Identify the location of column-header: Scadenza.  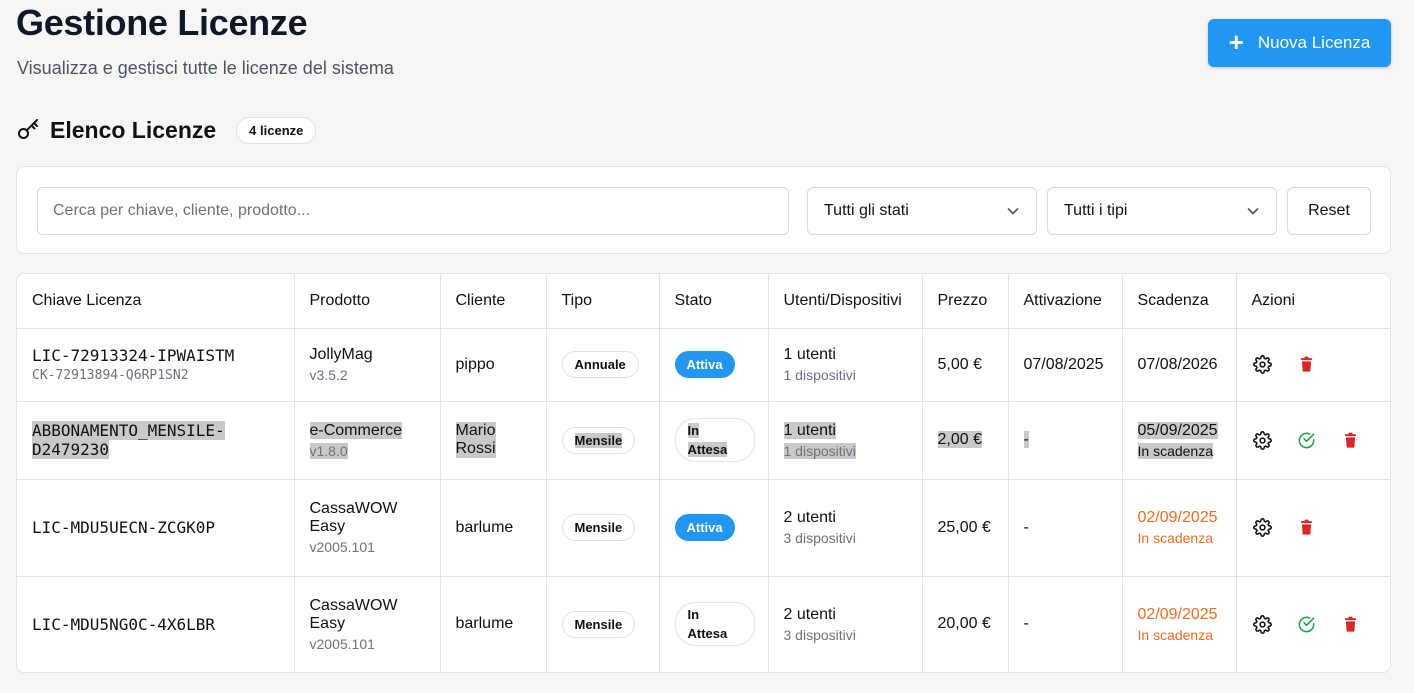
(1179, 301).